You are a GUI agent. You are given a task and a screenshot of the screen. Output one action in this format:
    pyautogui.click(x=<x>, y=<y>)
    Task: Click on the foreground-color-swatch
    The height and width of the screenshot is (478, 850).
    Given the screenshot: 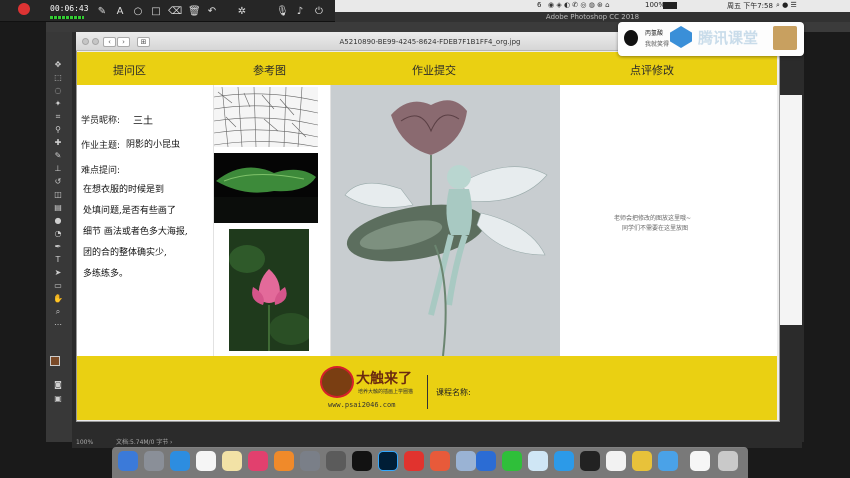 What is the action you would take?
    pyautogui.click(x=55, y=361)
    